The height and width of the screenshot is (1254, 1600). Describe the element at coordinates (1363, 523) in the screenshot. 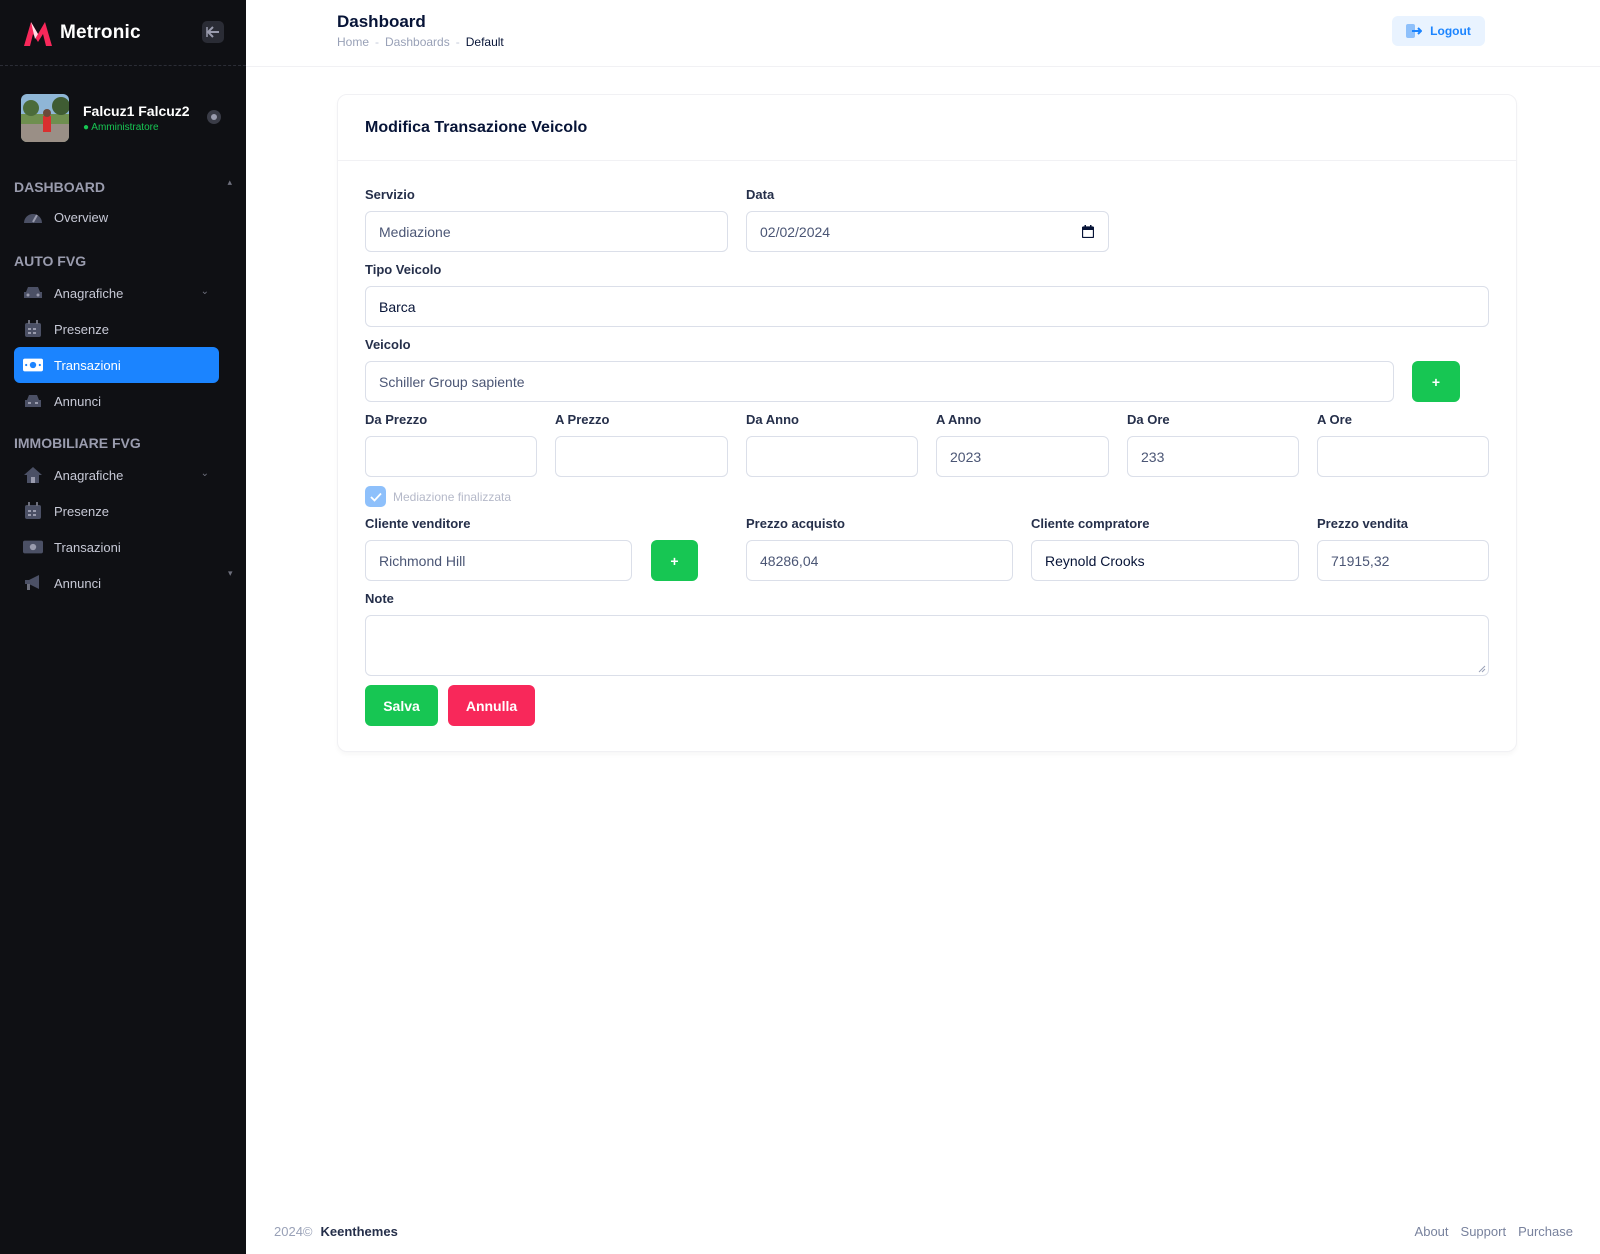

I see `prezzo-vendita-label: Prezzo vendita` at that location.